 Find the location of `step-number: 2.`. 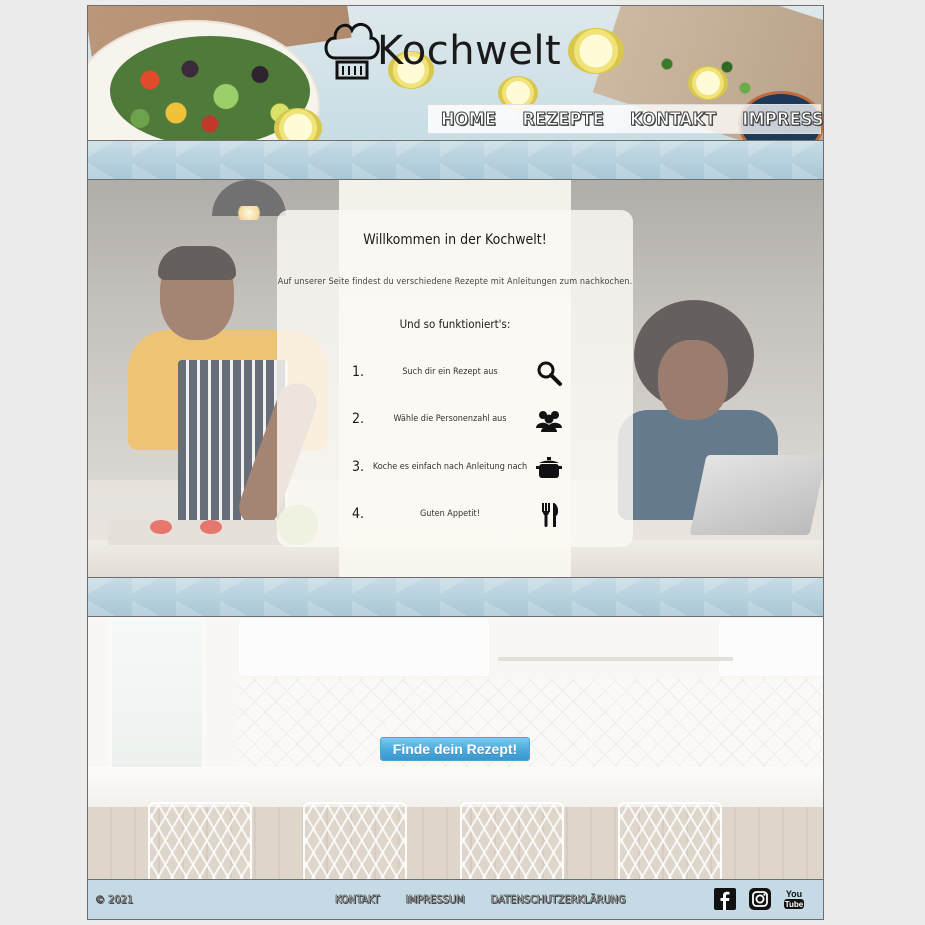

step-number: 2. is located at coordinates (358, 419).